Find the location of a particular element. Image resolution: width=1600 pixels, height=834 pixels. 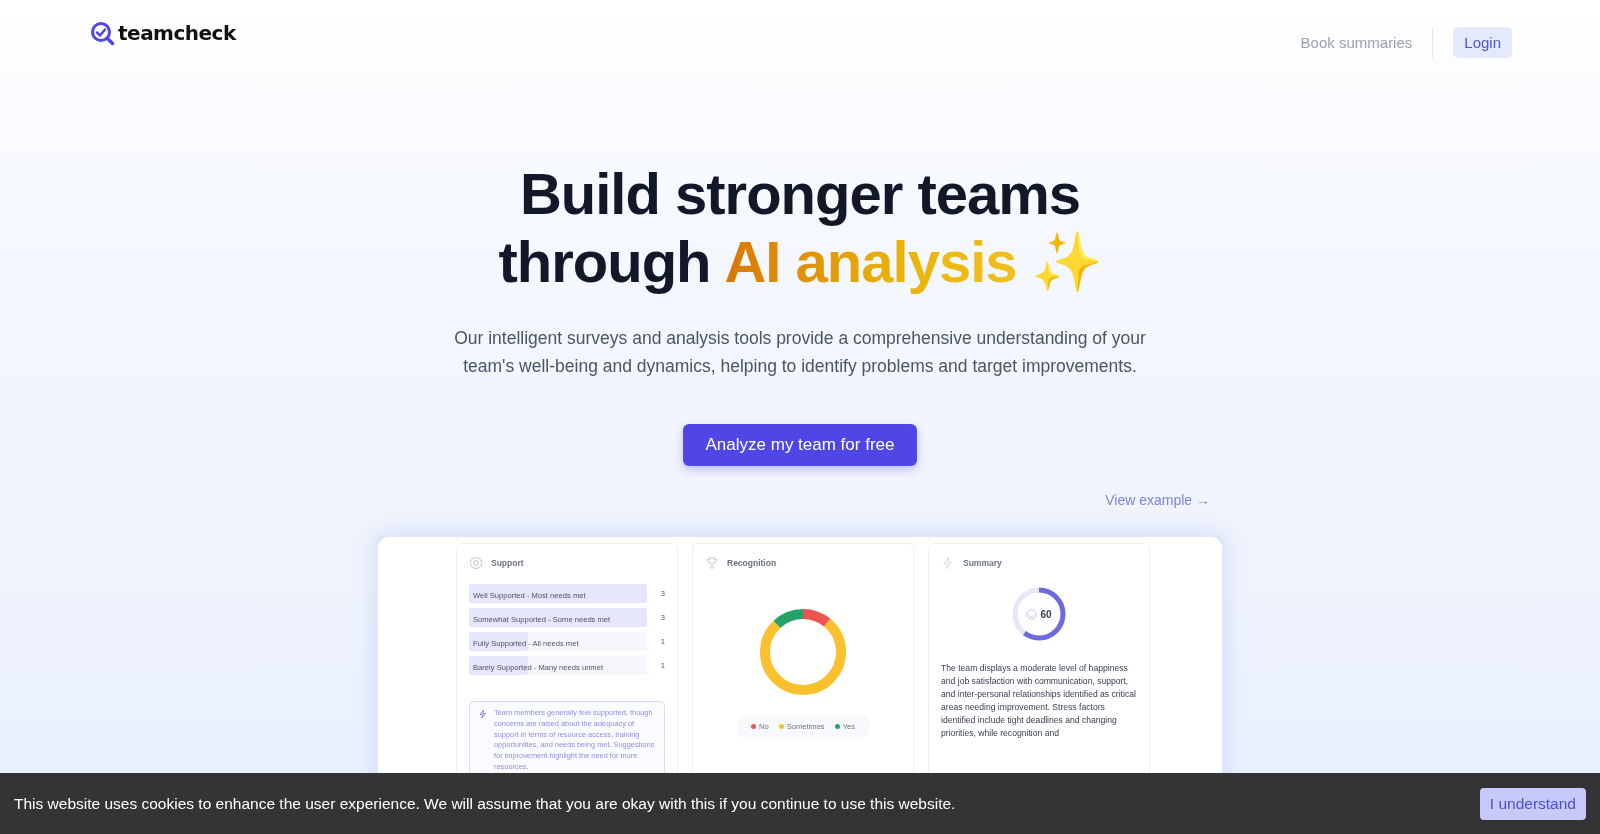

nav-link: Book summaries is located at coordinates (1356, 42).